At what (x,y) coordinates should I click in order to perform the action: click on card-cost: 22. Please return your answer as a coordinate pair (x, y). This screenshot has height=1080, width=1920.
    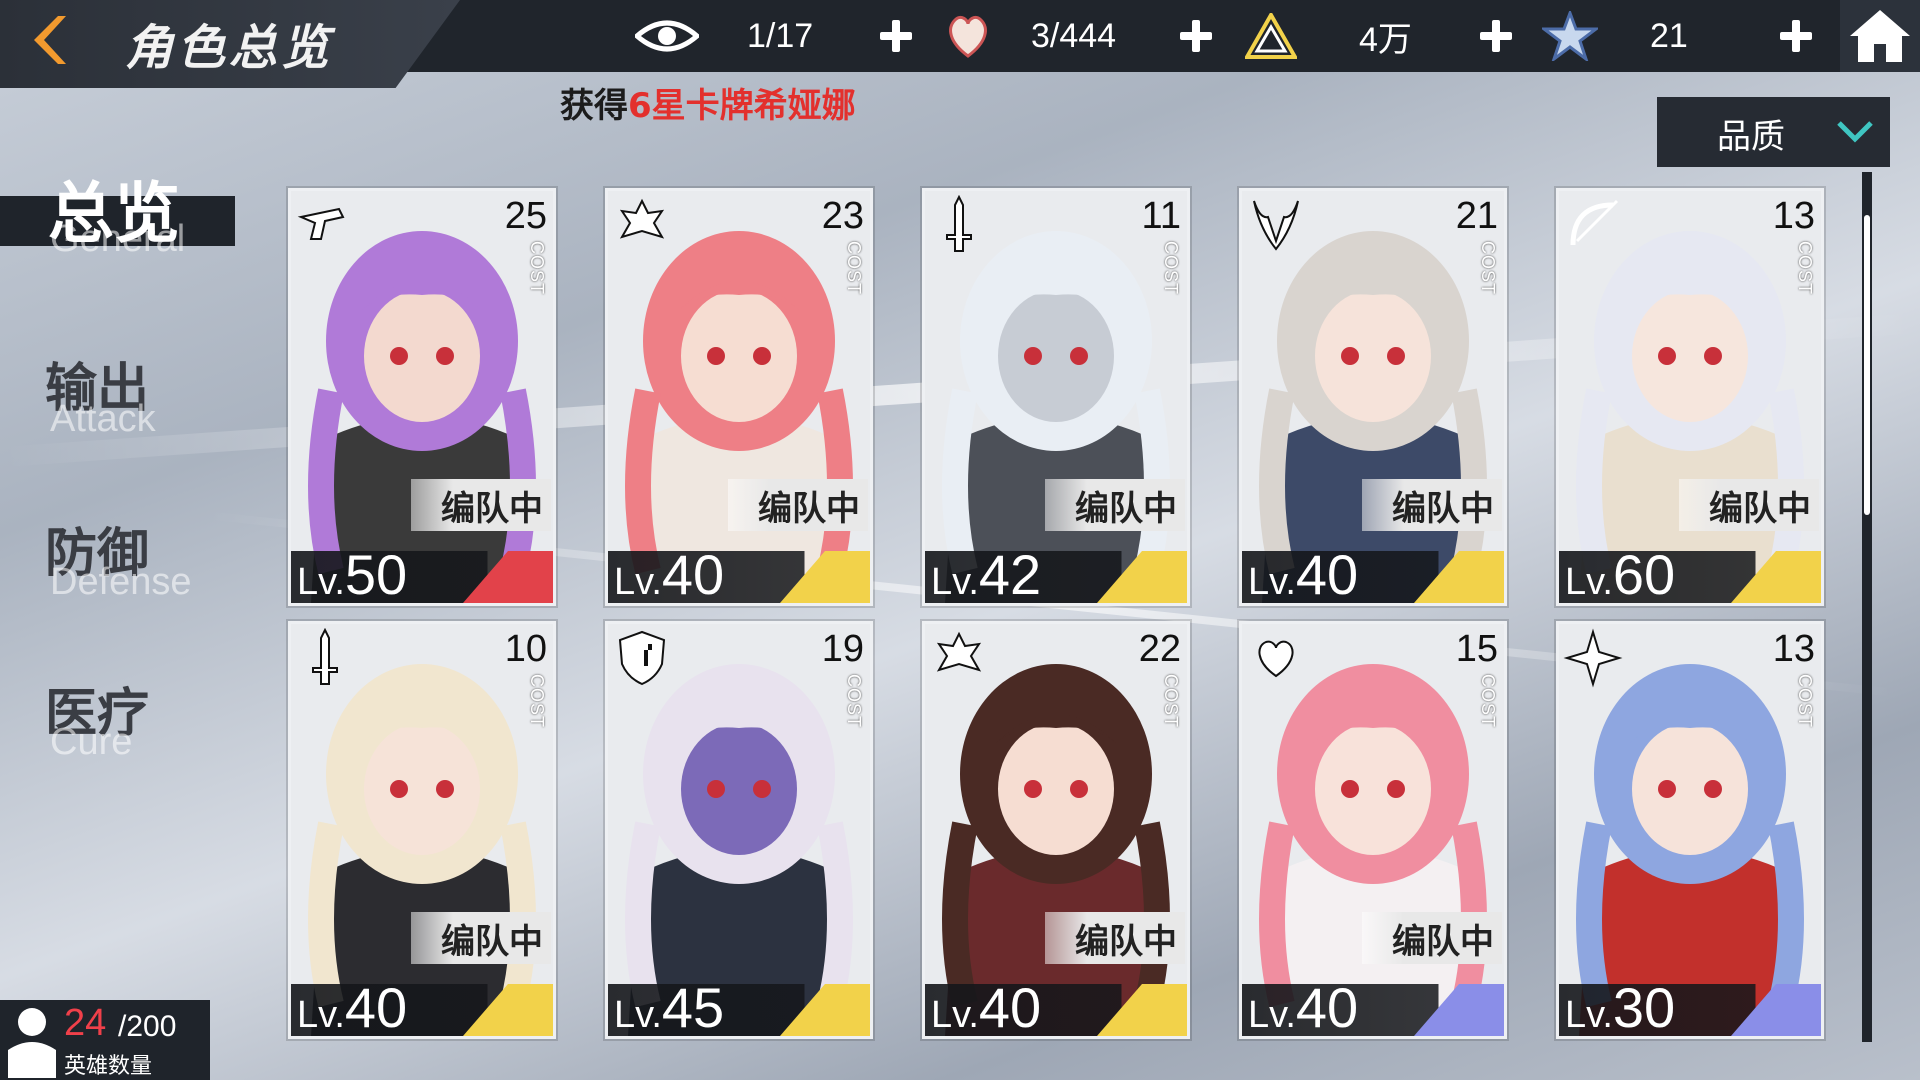
    Looking at the image, I should click on (1159, 649).